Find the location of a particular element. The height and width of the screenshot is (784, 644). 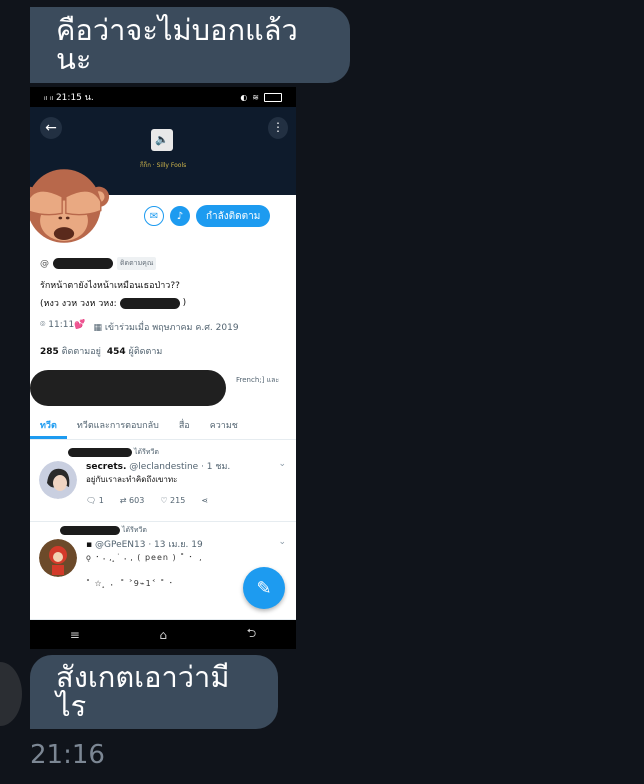

redacted-followed-by is located at coordinates (128, 388).